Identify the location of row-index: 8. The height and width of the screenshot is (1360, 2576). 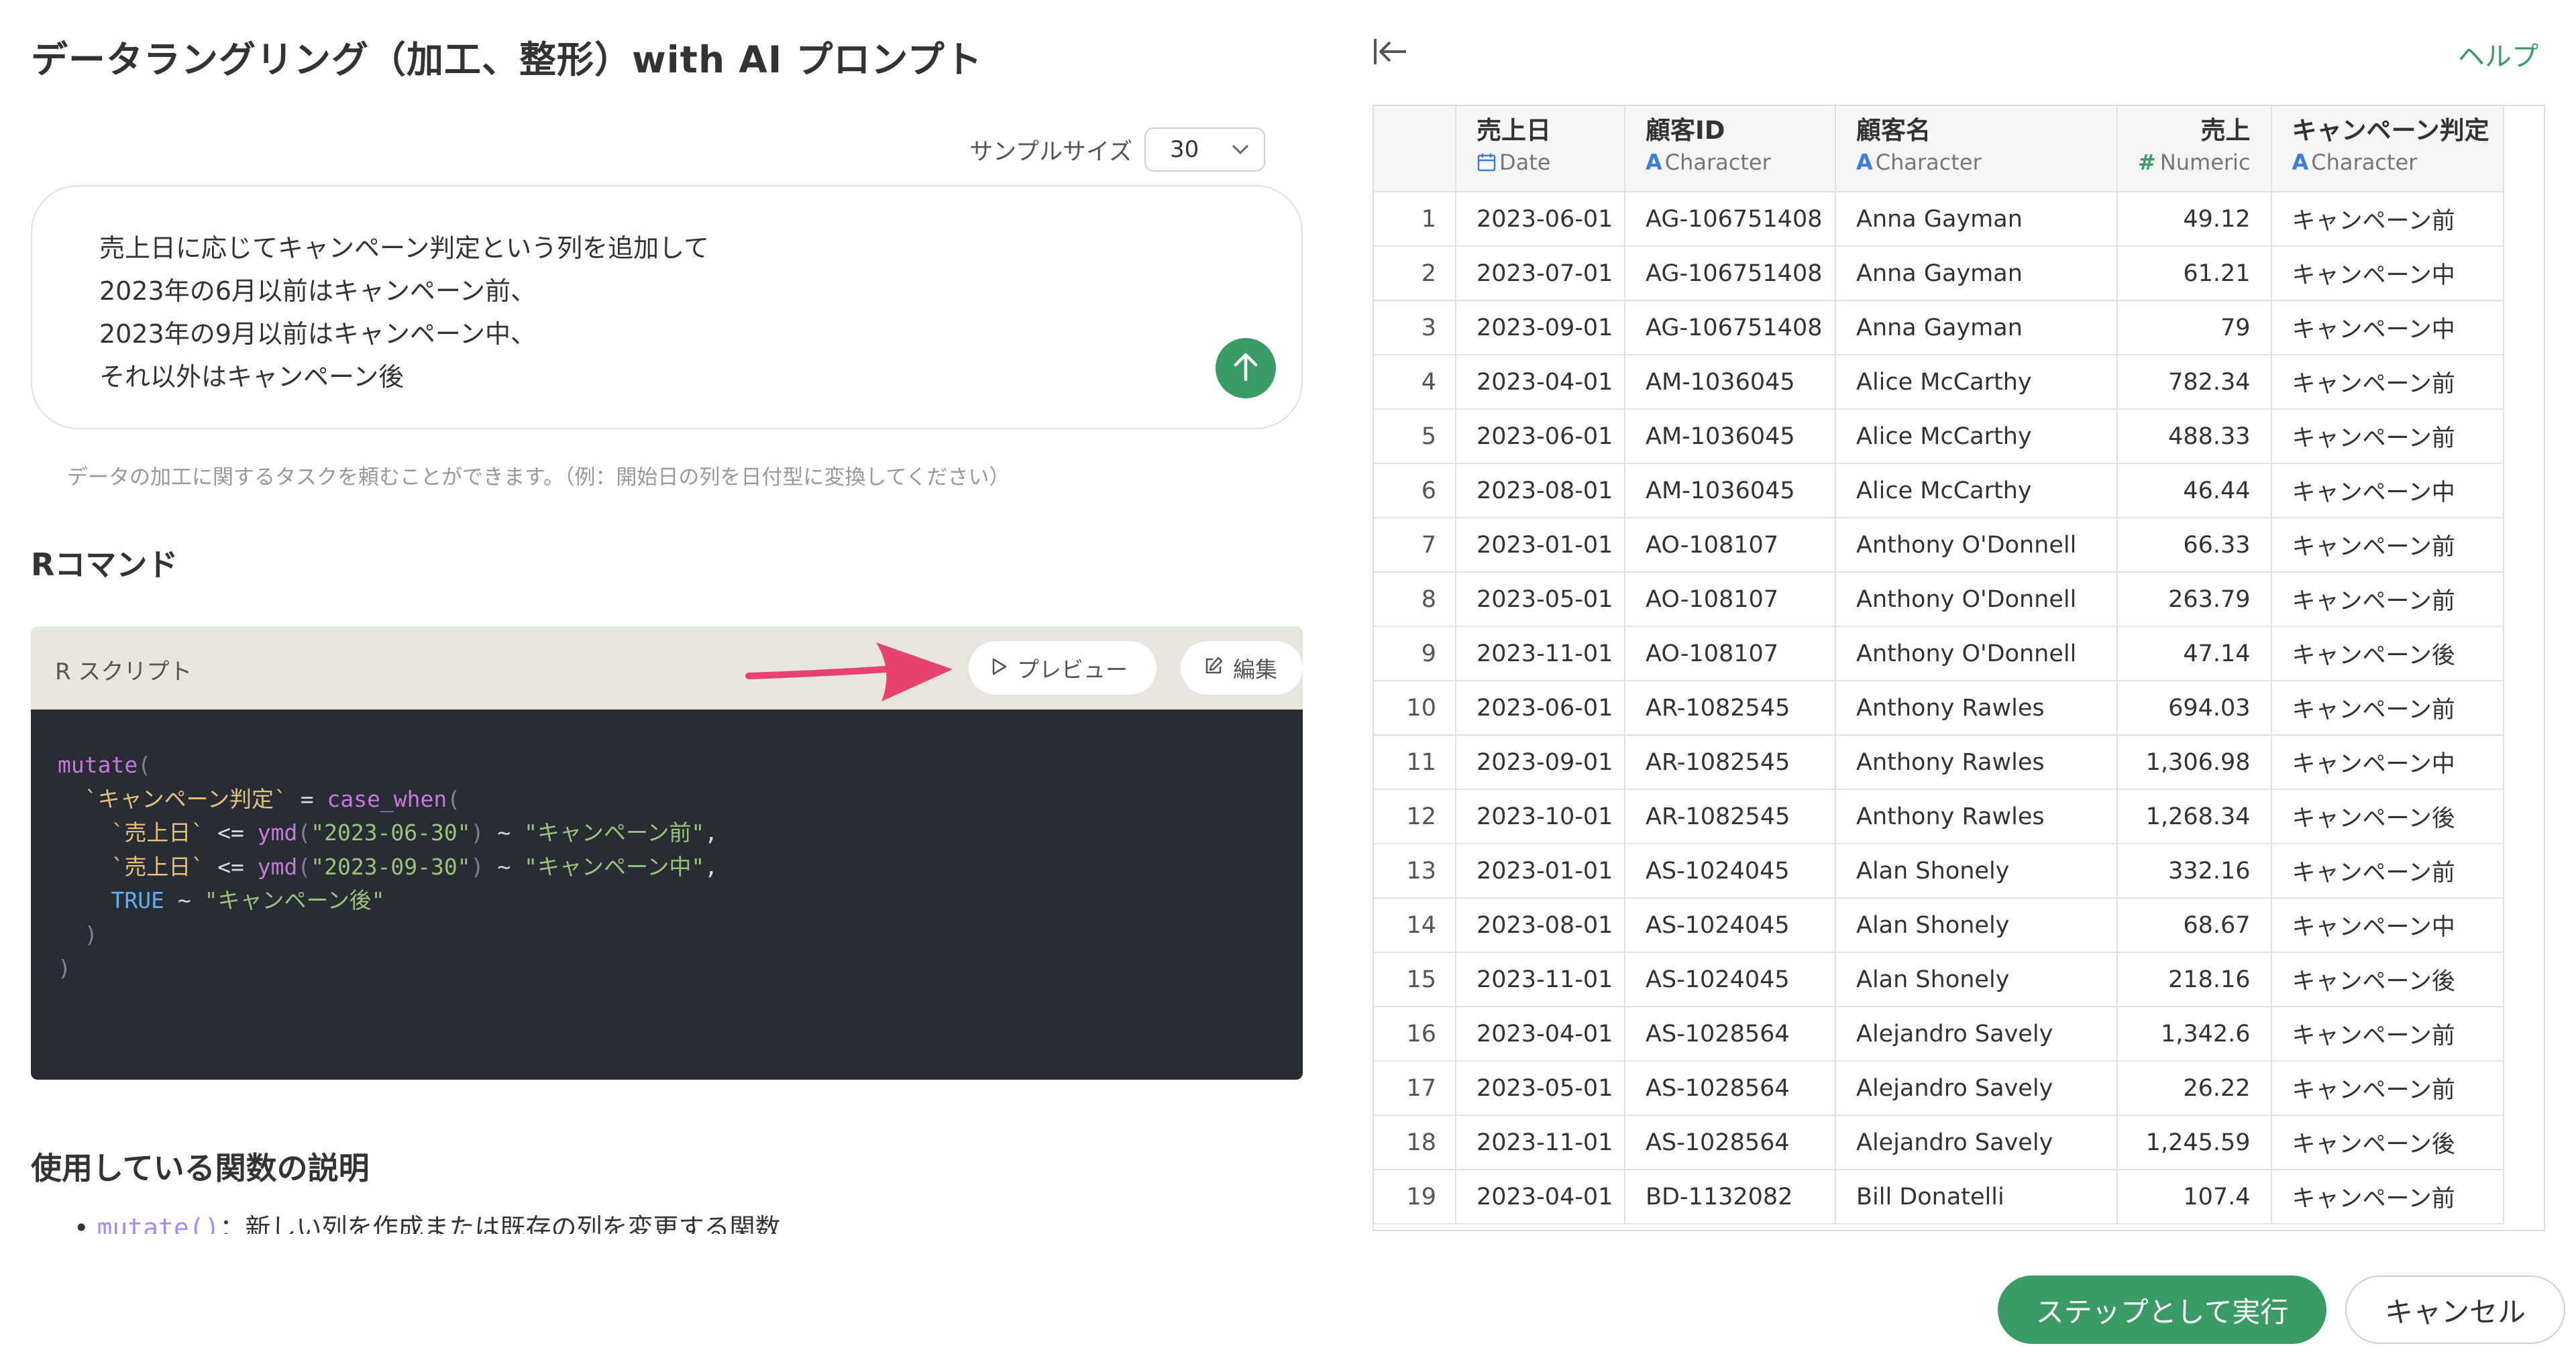
(1415, 599).